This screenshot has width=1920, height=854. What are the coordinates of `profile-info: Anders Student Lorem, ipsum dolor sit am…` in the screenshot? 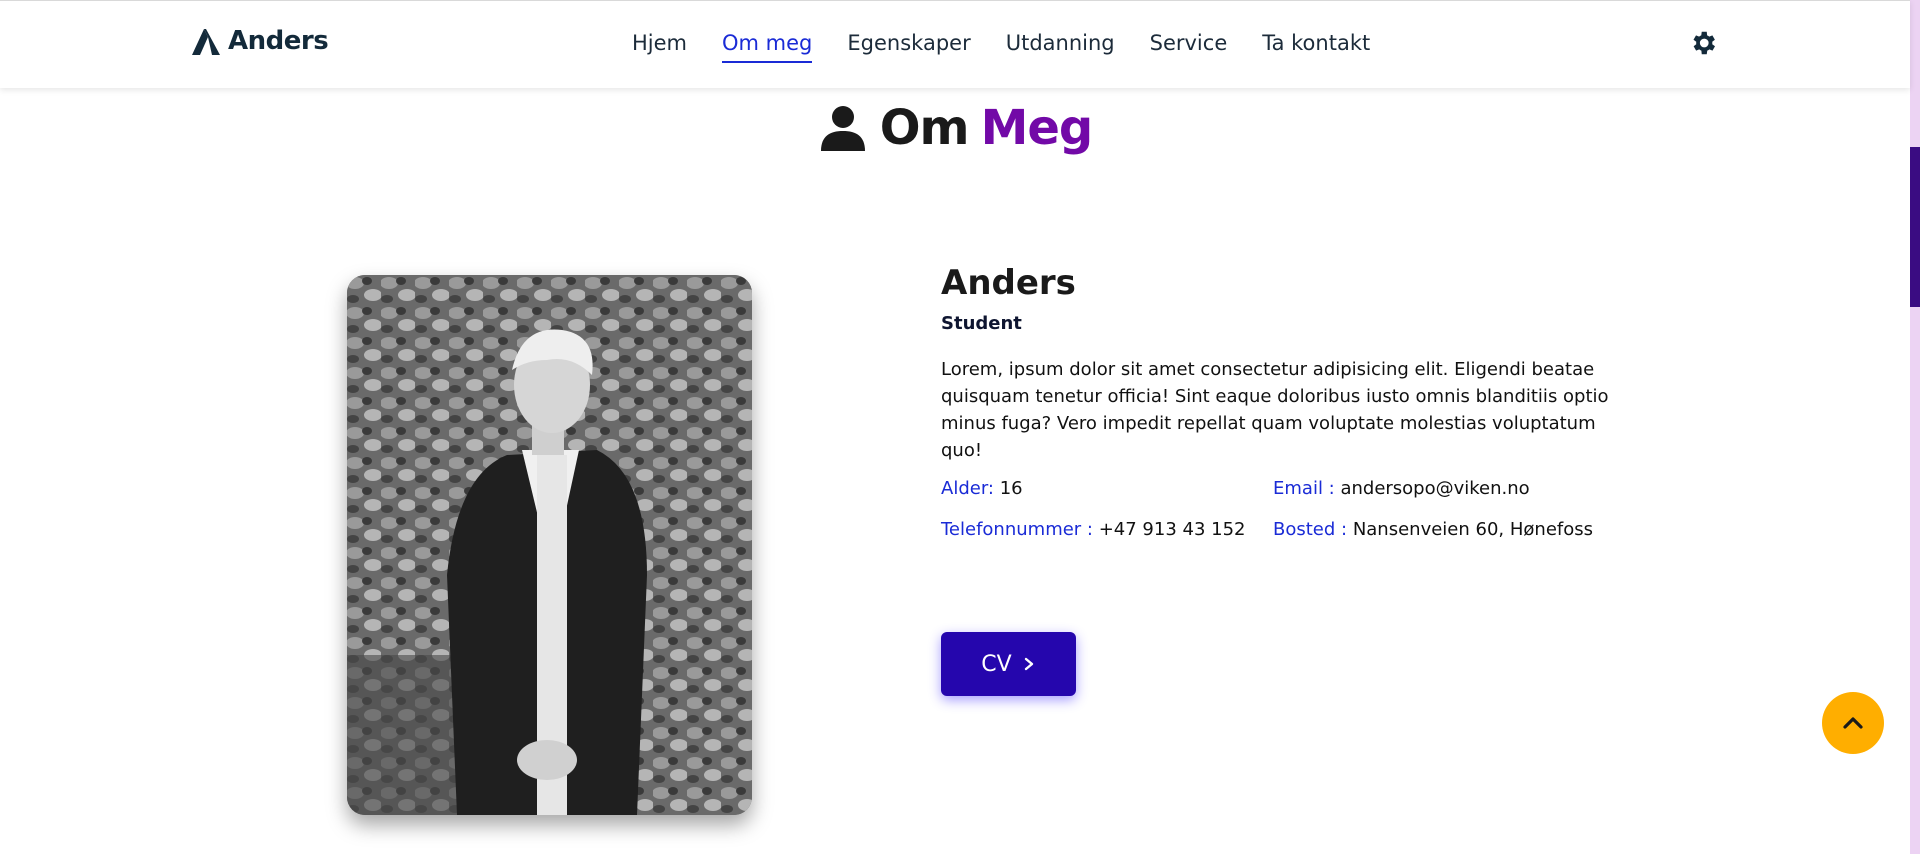 It's located at (1291, 401).